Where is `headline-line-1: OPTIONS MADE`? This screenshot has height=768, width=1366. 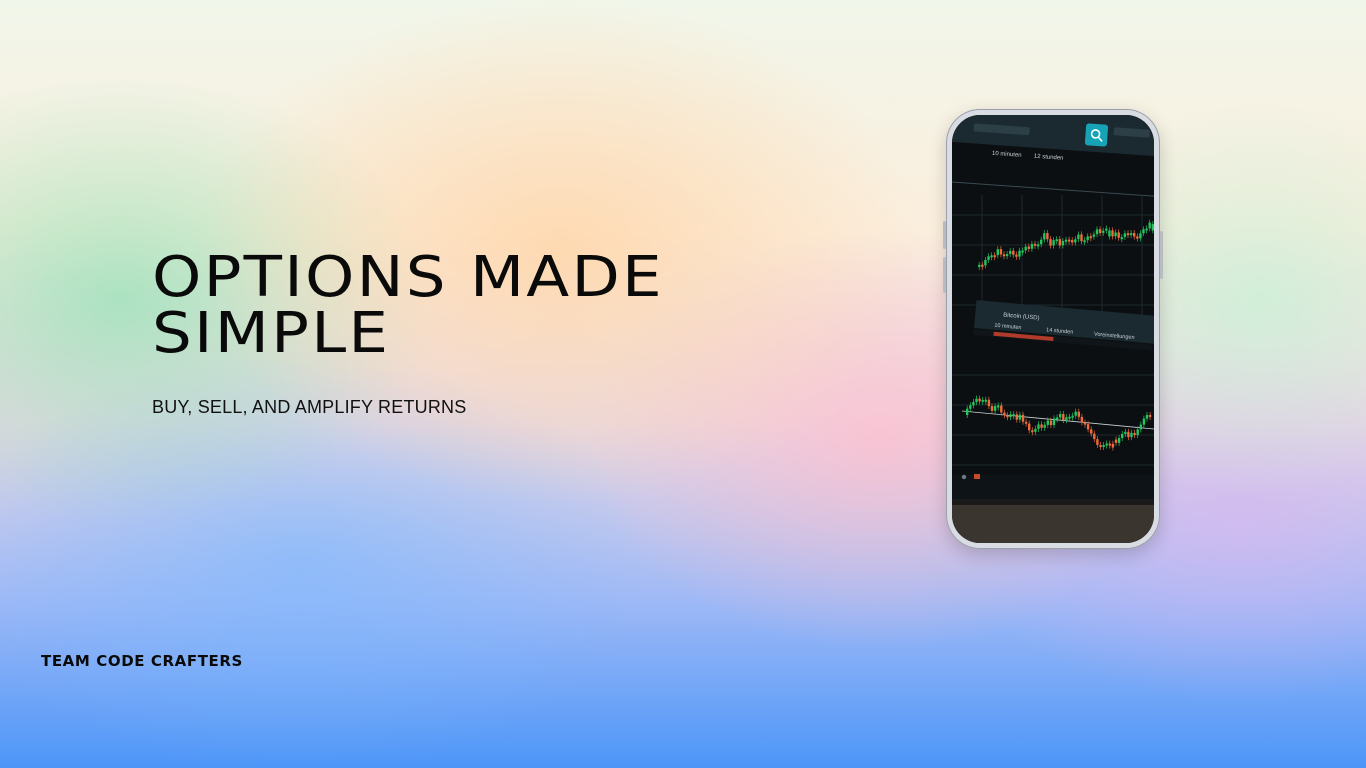 headline-line-1: OPTIONS MADE is located at coordinates (408, 277).